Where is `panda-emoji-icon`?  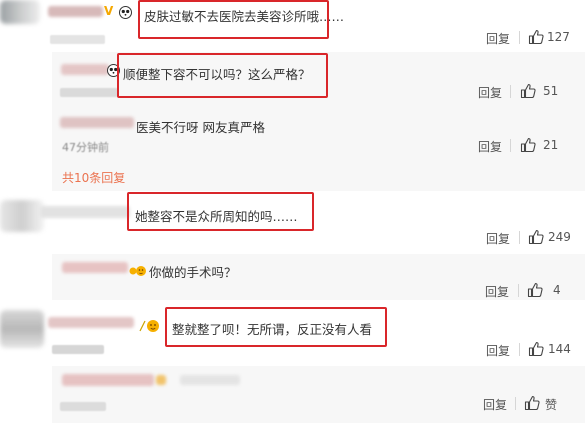
panda-emoji-icon is located at coordinates (125, 12).